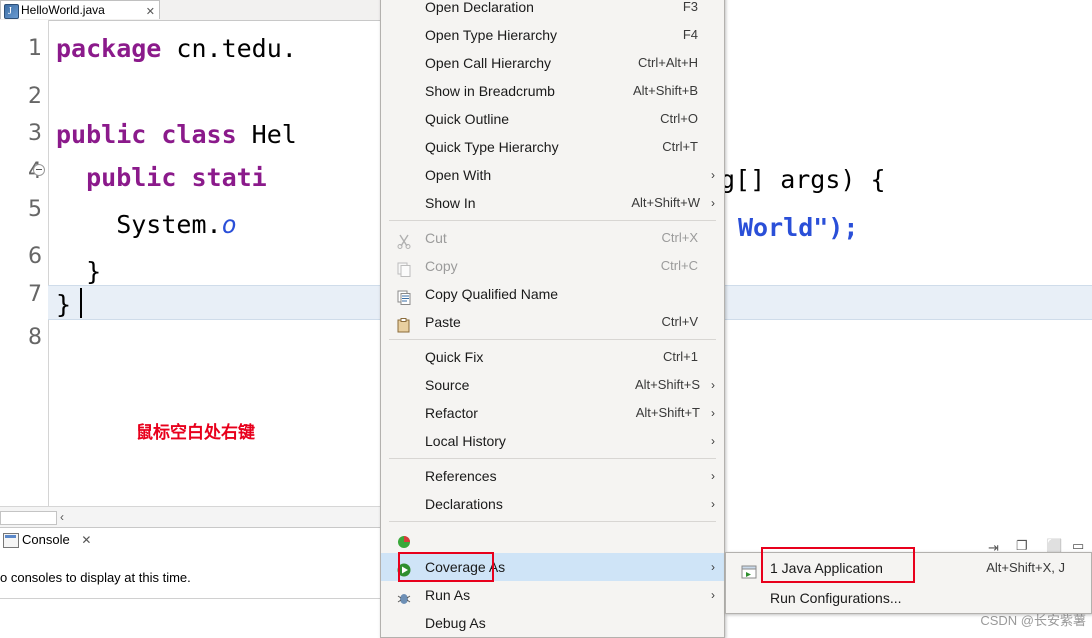 Image resolution: width=1092 pixels, height=638 pixels. Describe the element at coordinates (63, 10) in the screenshot. I see `editor-tab-label: HelloWorld.java` at that location.